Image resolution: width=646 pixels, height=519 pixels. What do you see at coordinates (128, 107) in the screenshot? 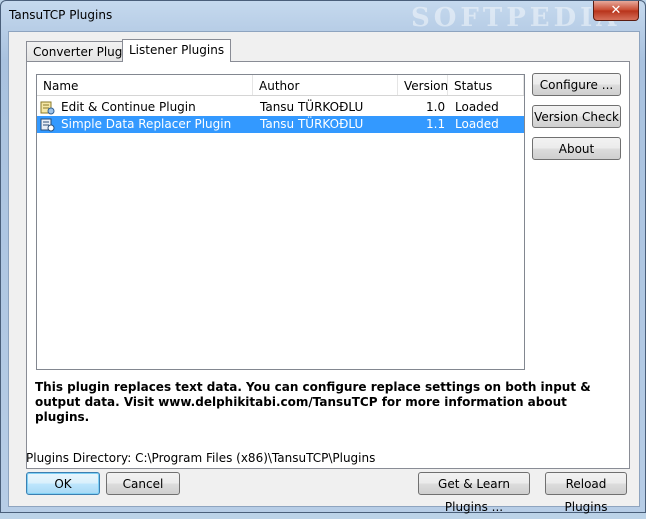
I see `plugin-name: Edit & Continue Plugin` at bounding box center [128, 107].